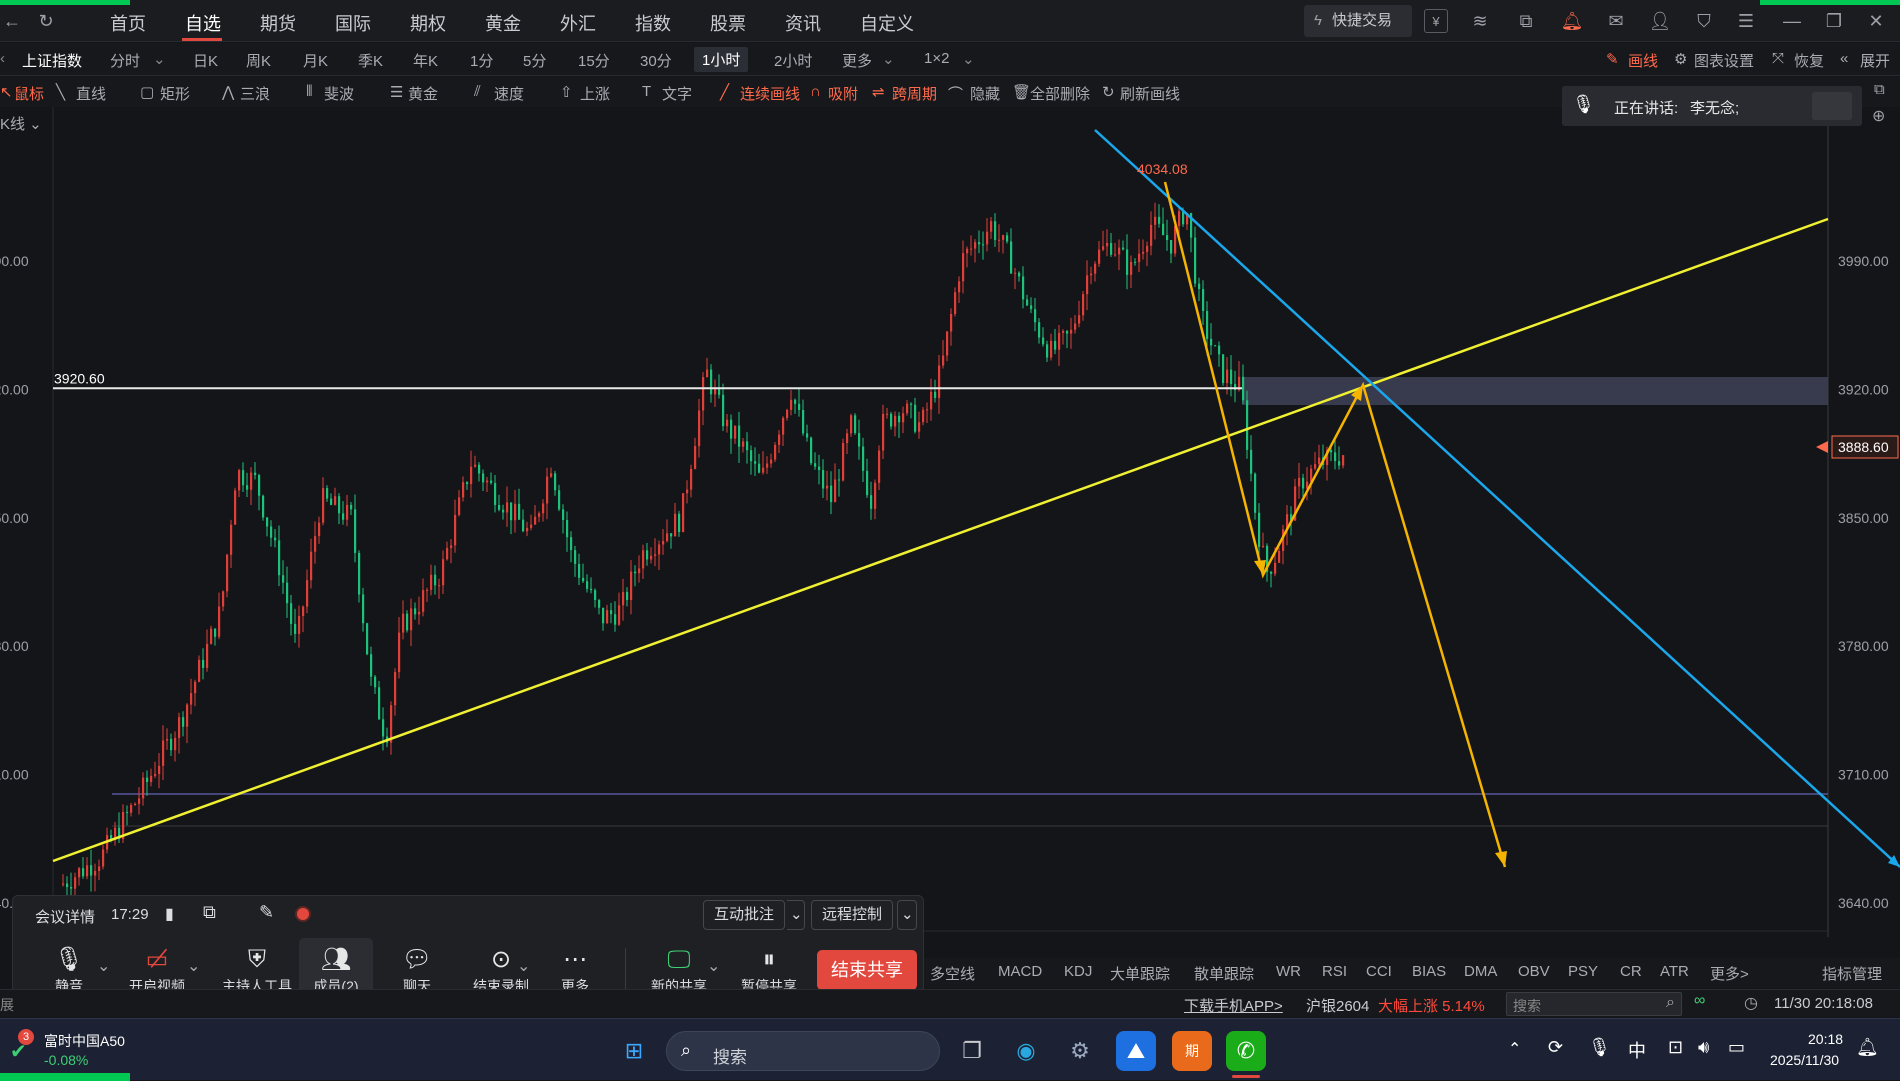  I want to click on indicator-tab: KDJ, so click(1078, 971).